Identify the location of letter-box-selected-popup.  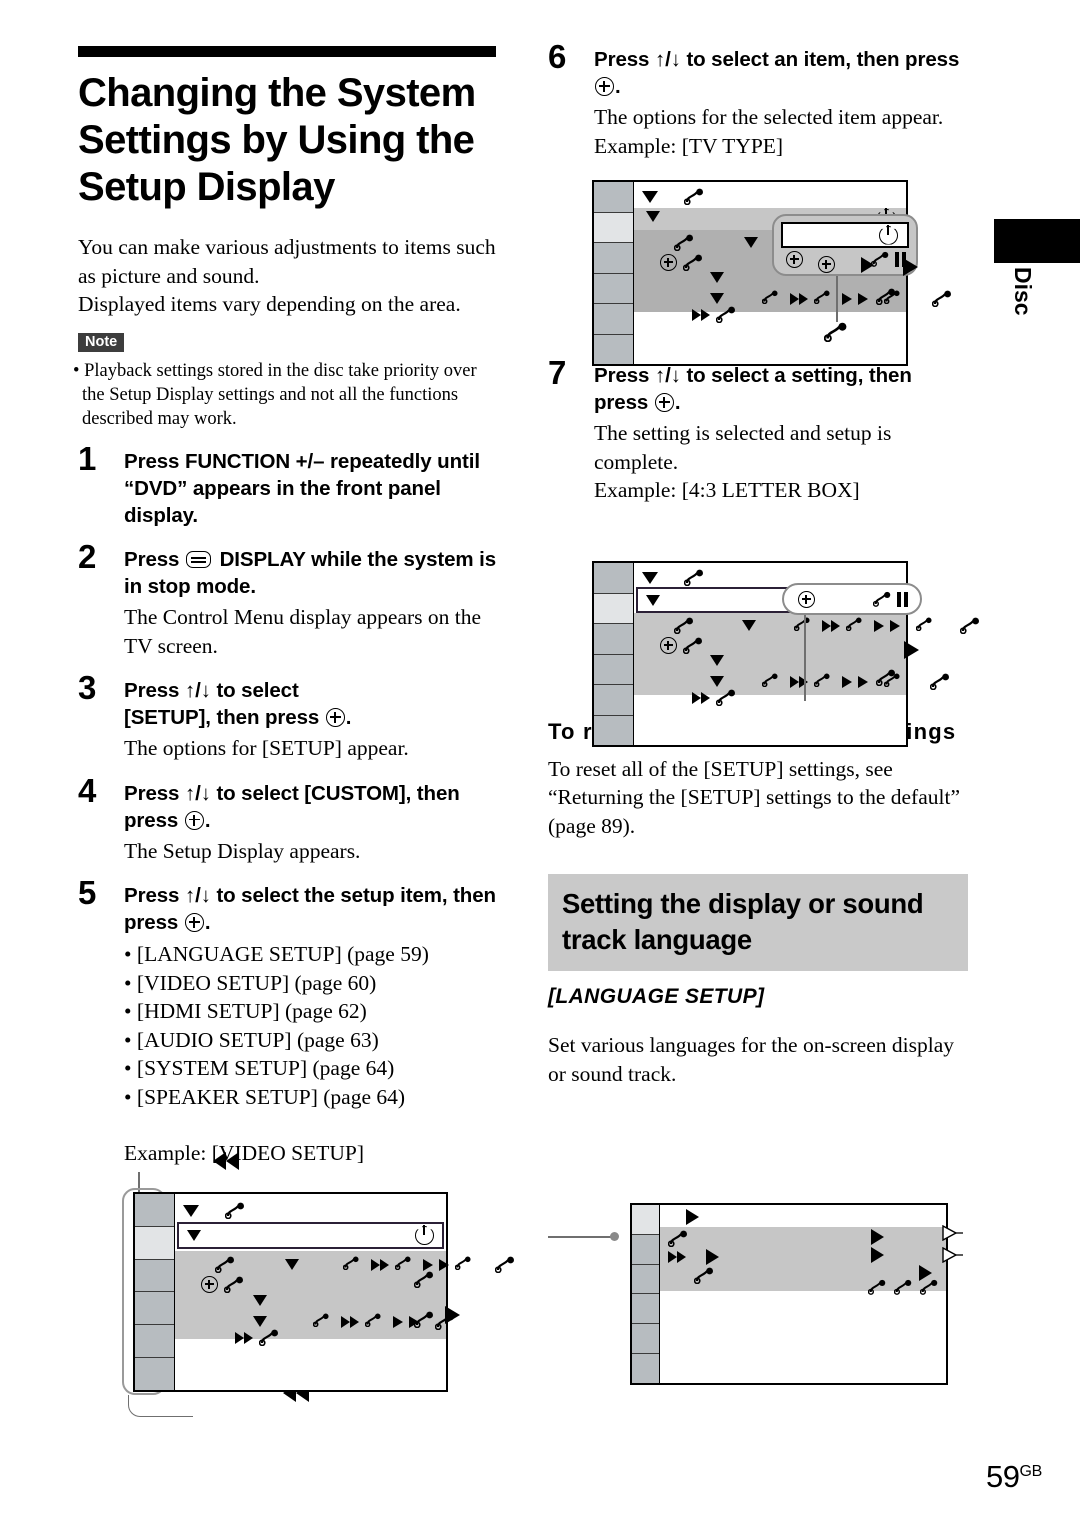
(852, 599).